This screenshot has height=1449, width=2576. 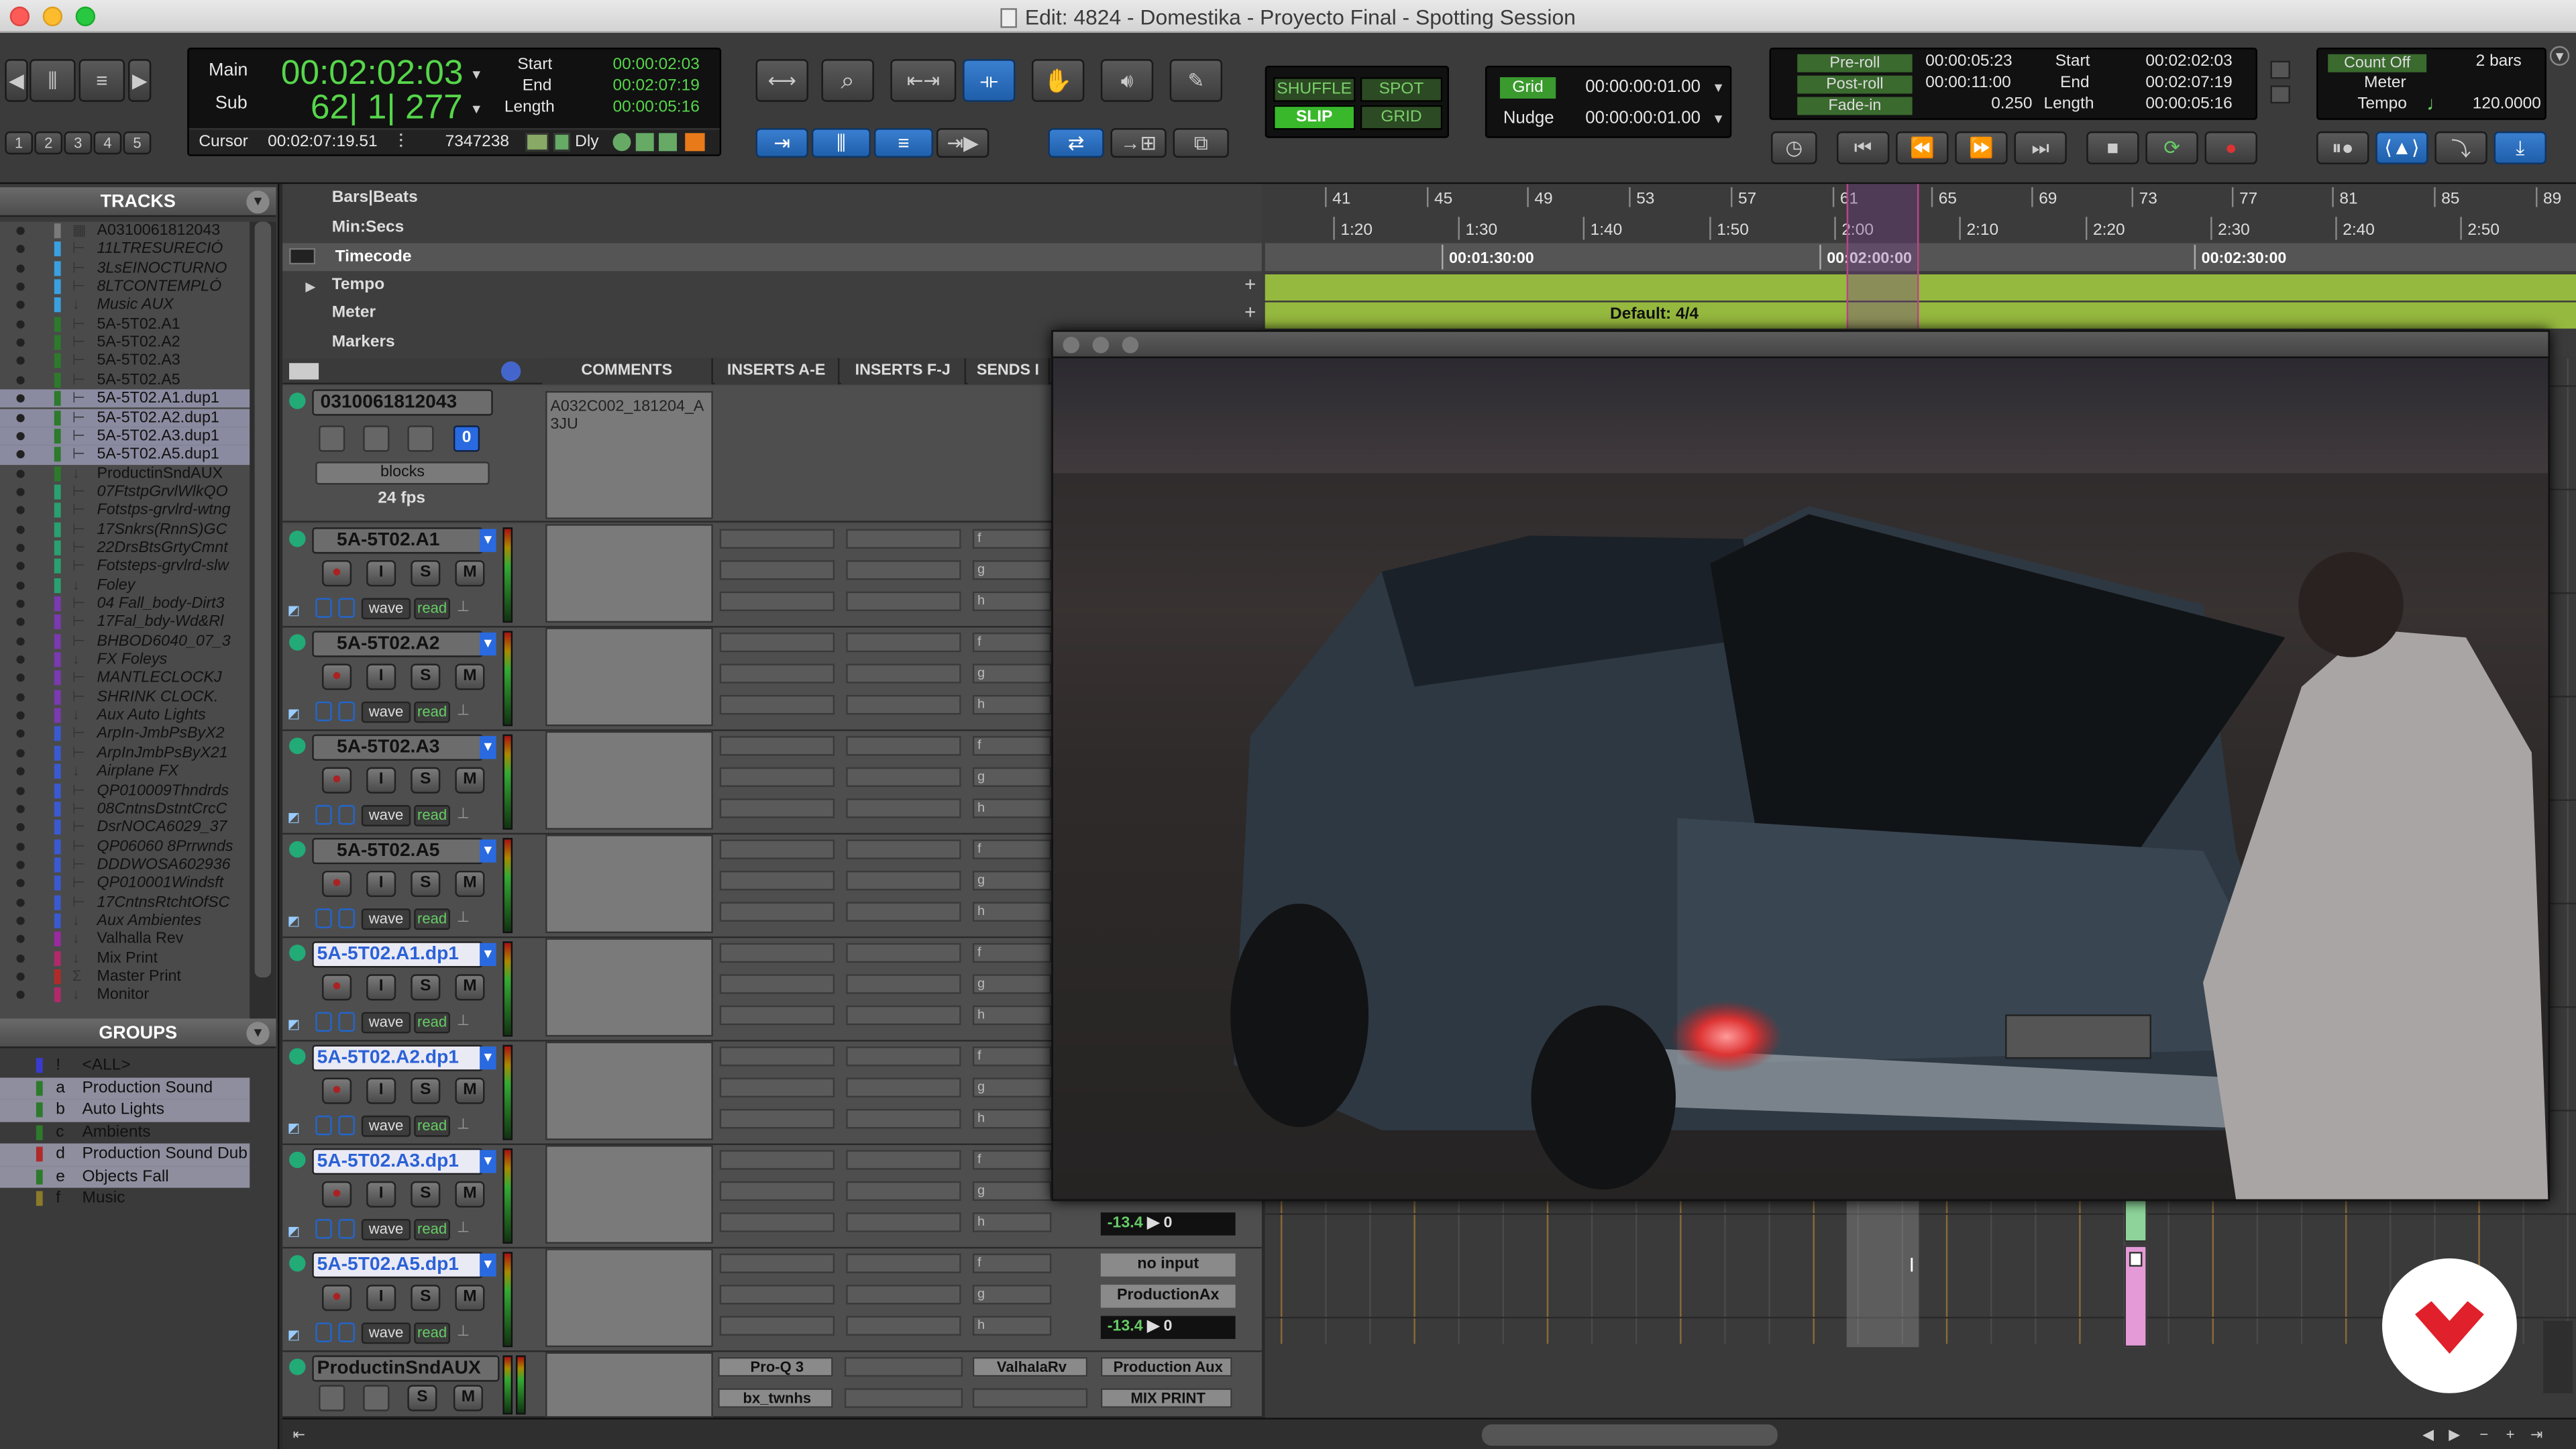 I want to click on aux-insert-2: bx_twnhs, so click(x=775, y=1398).